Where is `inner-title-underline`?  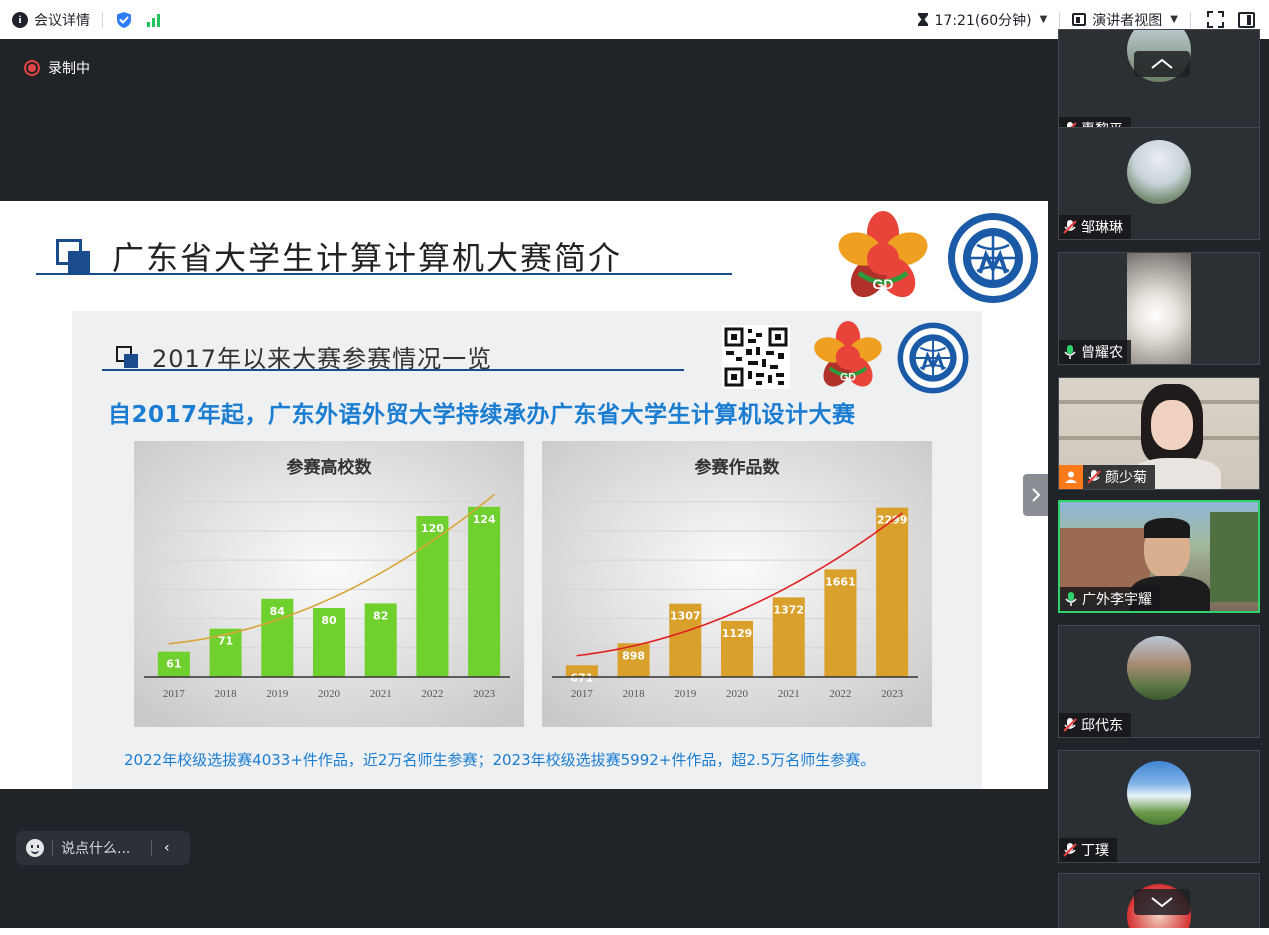 inner-title-underline is located at coordinates (393, 370).